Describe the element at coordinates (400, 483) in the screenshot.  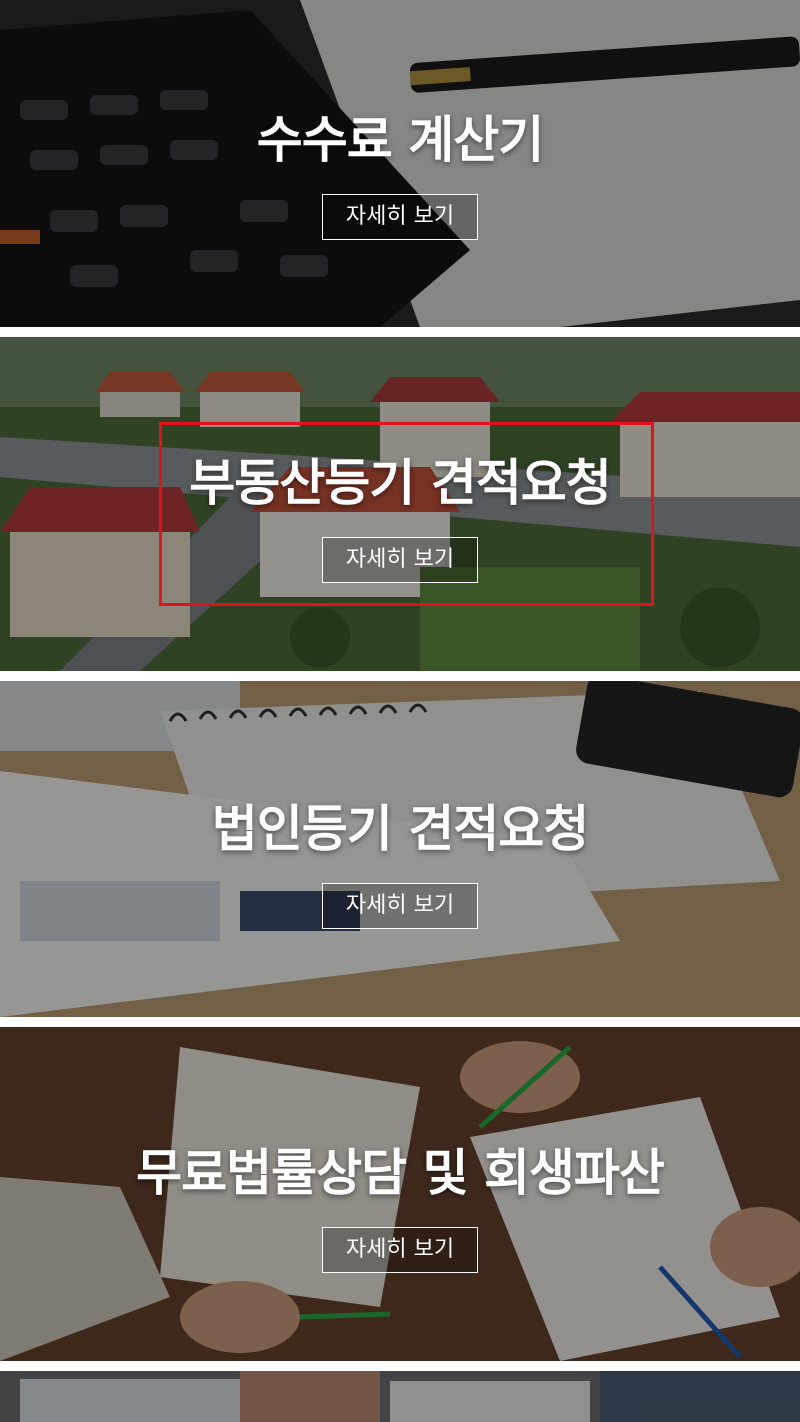
I see `card-title: 부동산등기 견적요청` at that location.